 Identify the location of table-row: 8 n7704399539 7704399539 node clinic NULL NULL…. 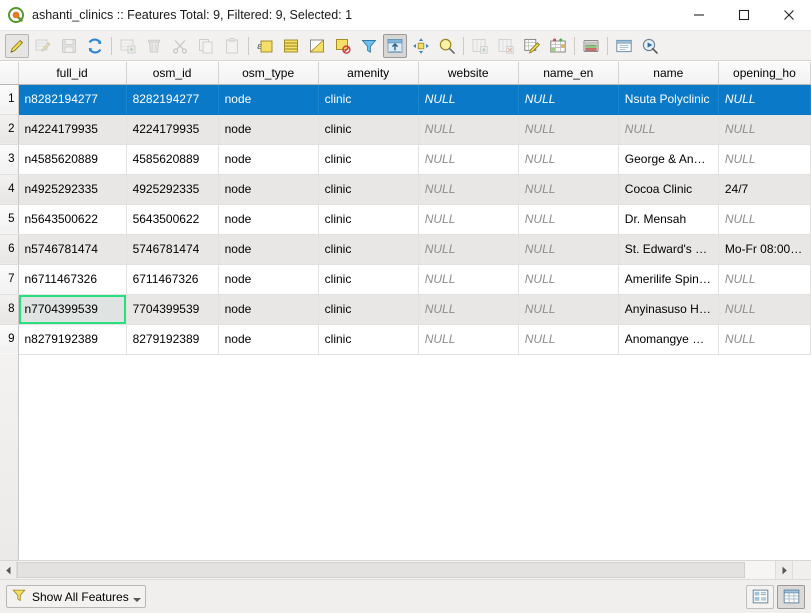
(405, 309).